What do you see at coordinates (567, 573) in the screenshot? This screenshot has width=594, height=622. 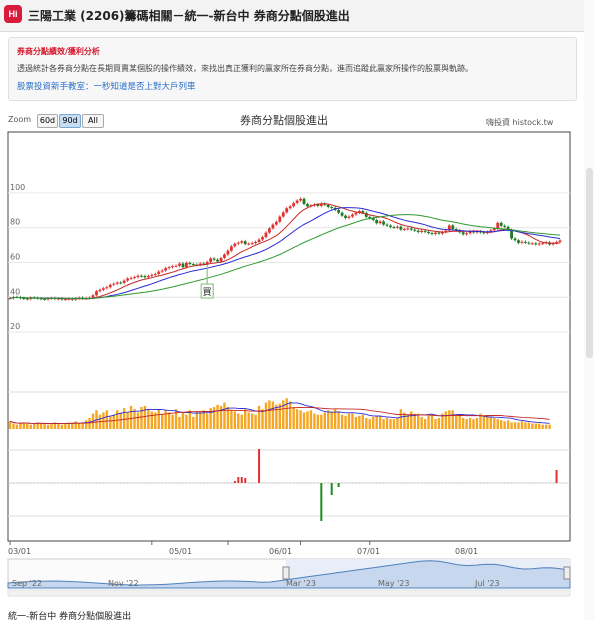 I see `navigator-handle-right` at bounding box center [567, 573].